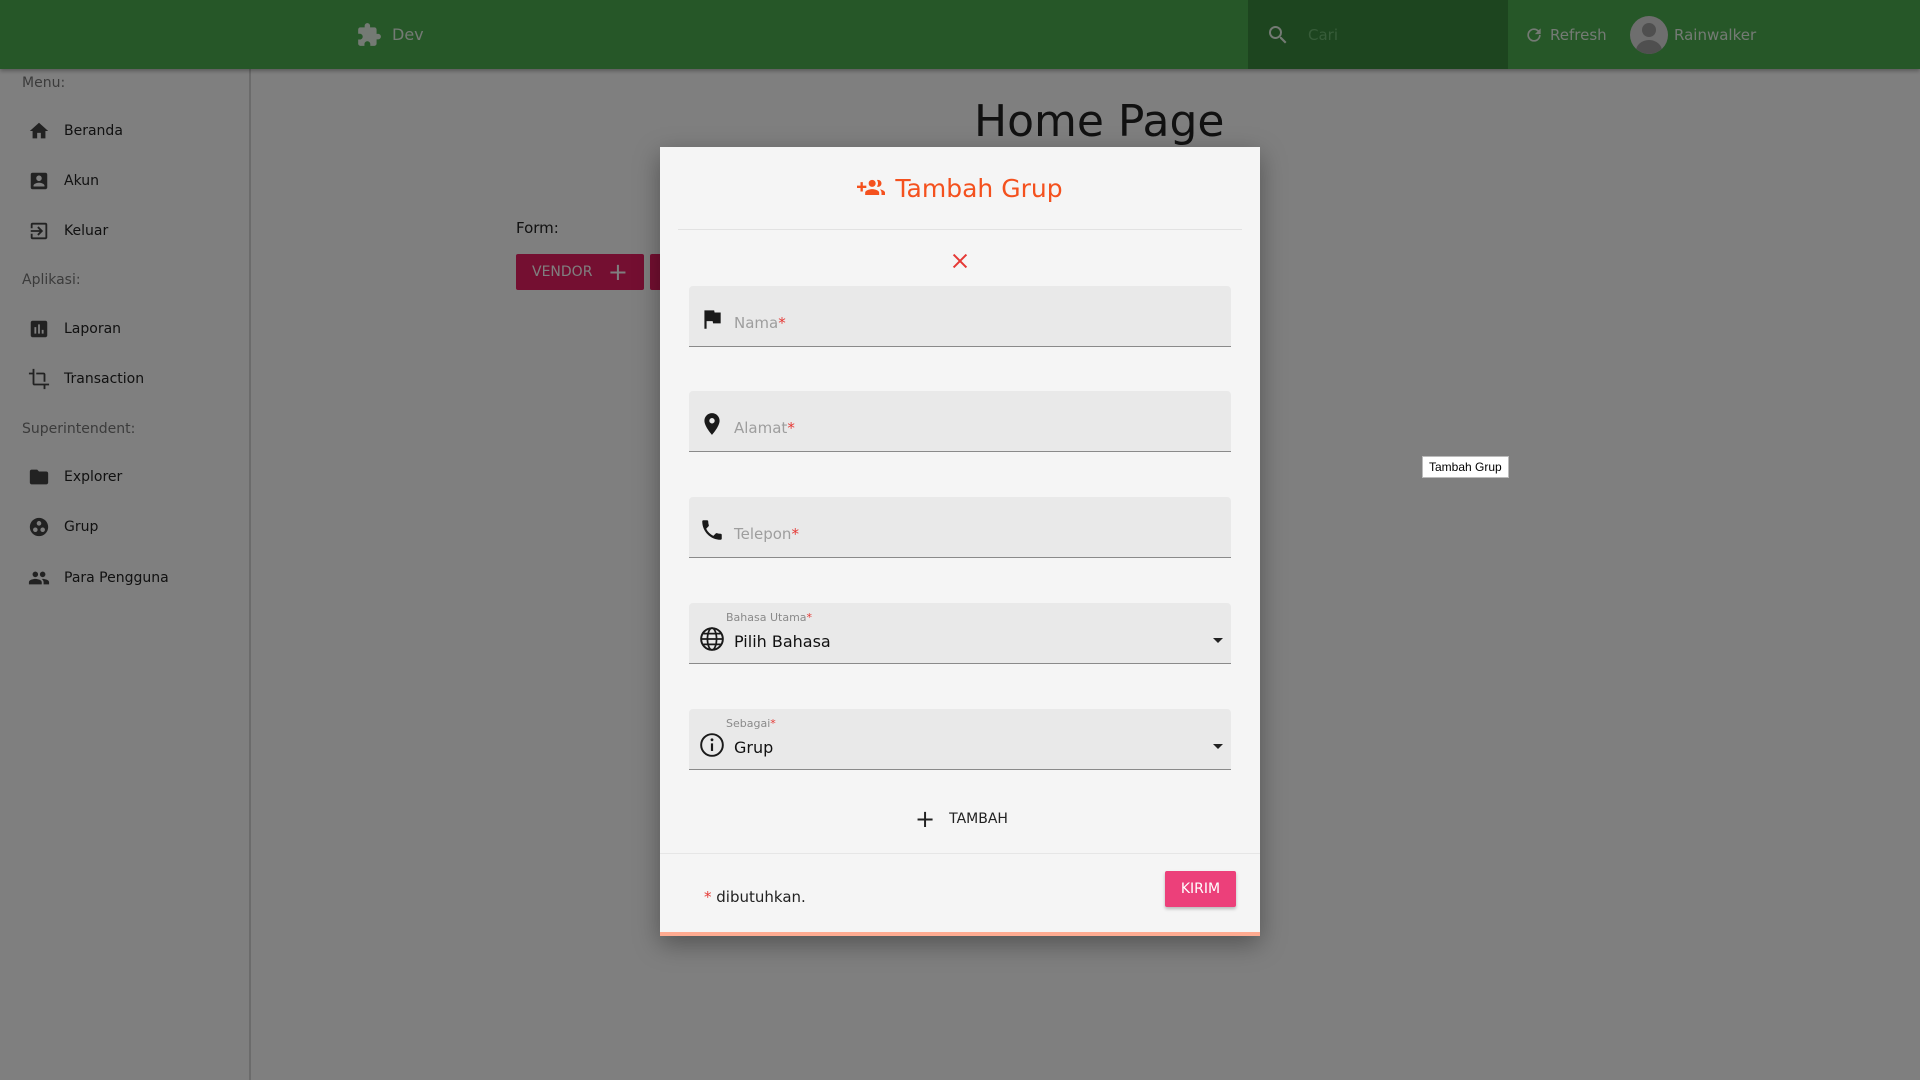 This screenshot has width=1920, height=1080. Describe the element at coordinates (766, 534) in the screenshot. I see `phone-placeholder: Telepon*` at that location.